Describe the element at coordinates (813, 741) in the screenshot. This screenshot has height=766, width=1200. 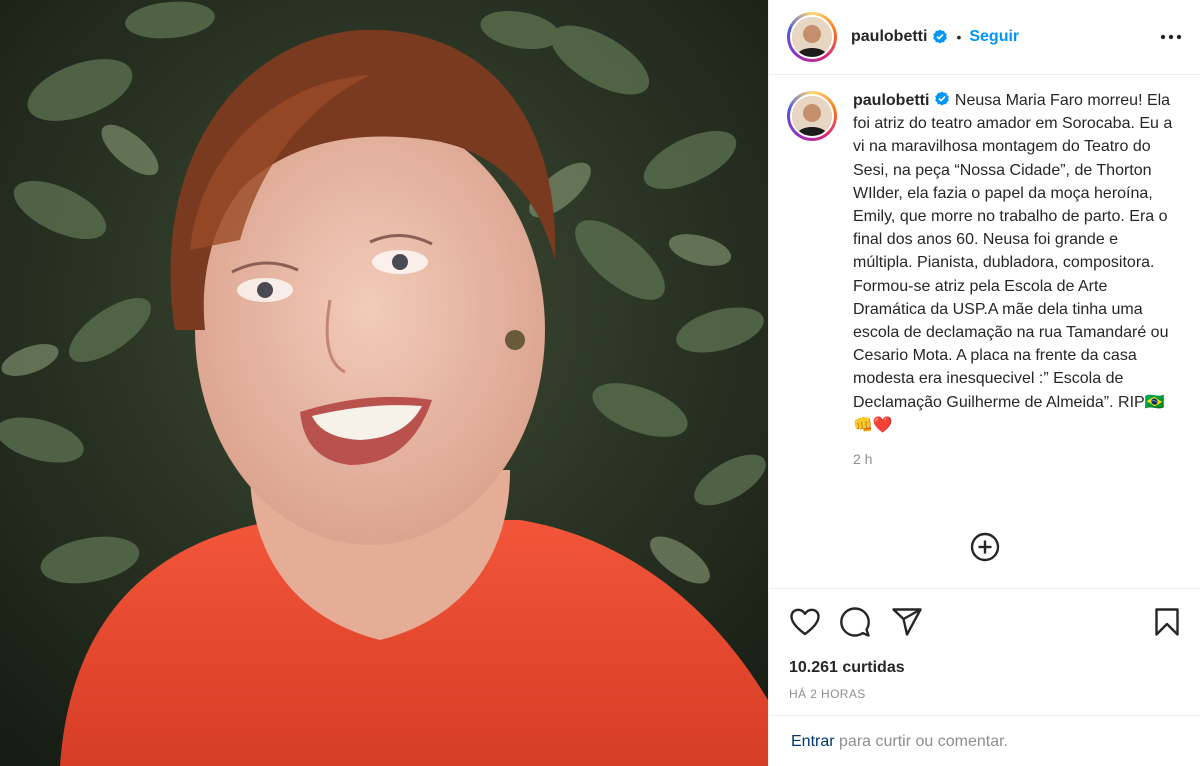
I see `login-link: Entrar` at that location.